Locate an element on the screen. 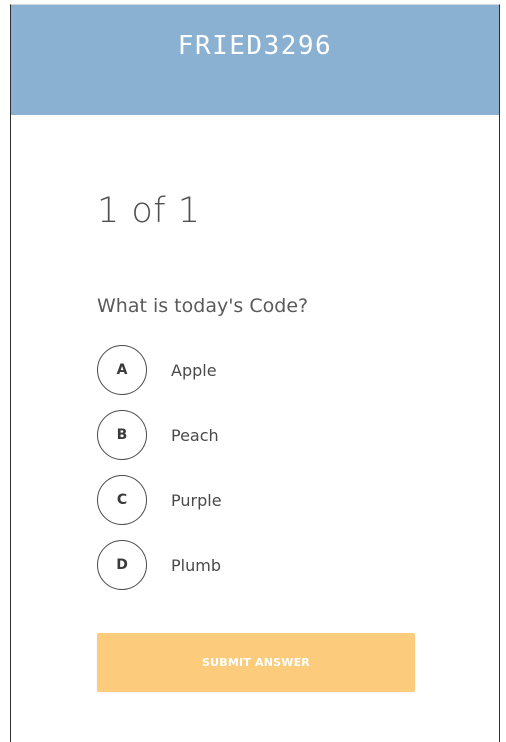  option-b: B Peach is located at coordinates (262, 435).